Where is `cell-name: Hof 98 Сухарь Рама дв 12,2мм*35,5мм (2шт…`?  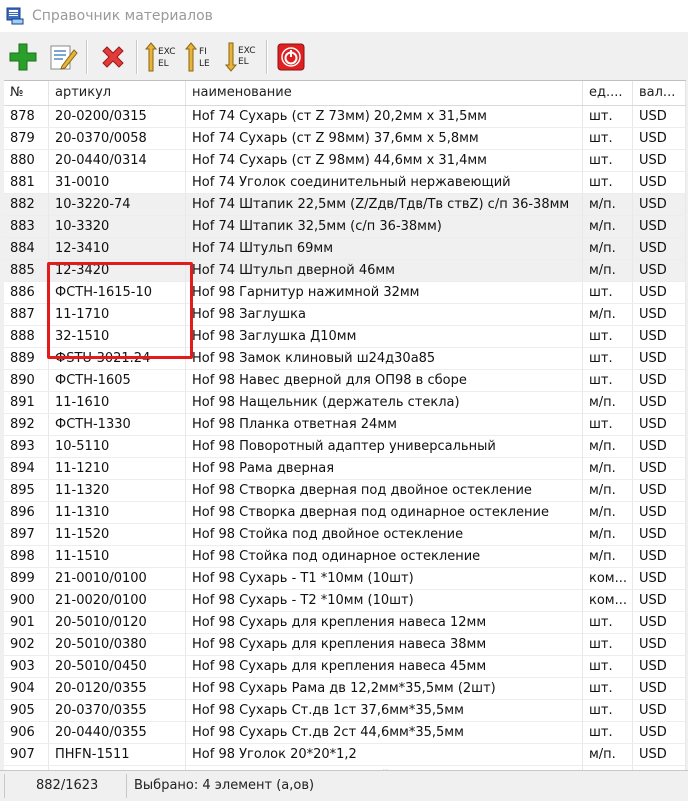
cell-name: Hof 98 Сухарь Рама дв 12,2мм*35,5мм (2шт… is located at coordinates (384, 688).